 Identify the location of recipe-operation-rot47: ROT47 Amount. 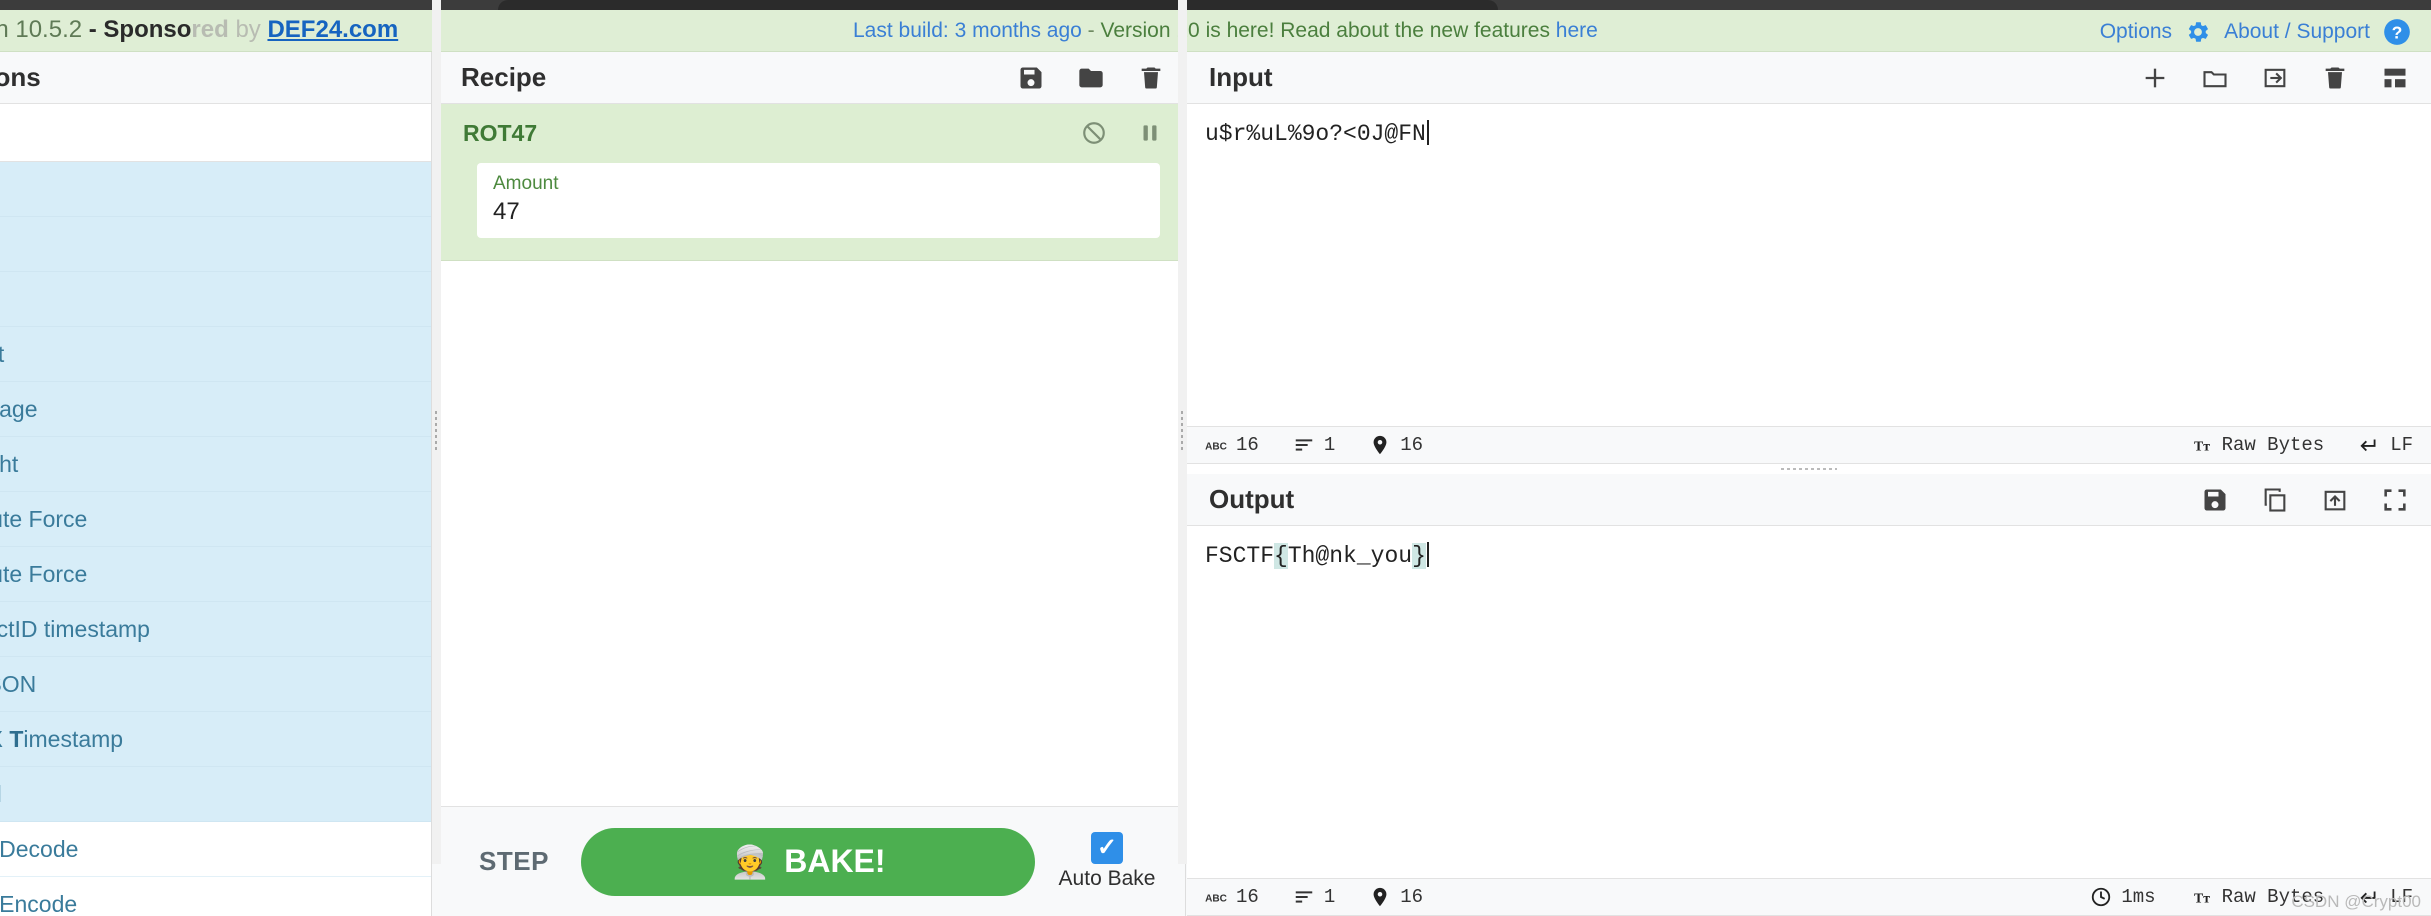
(813, 182).